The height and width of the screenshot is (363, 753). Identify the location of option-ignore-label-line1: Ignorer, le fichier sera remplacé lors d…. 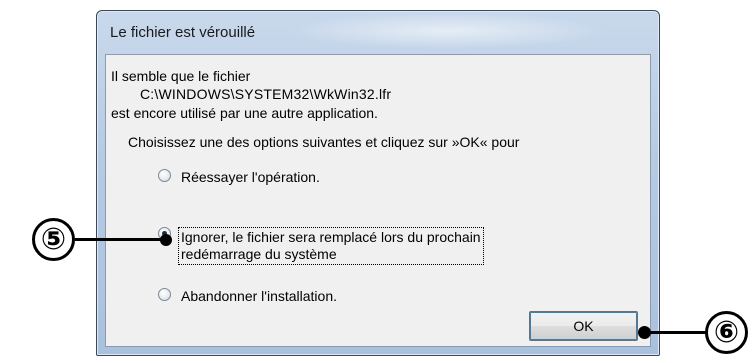
(331, 237).